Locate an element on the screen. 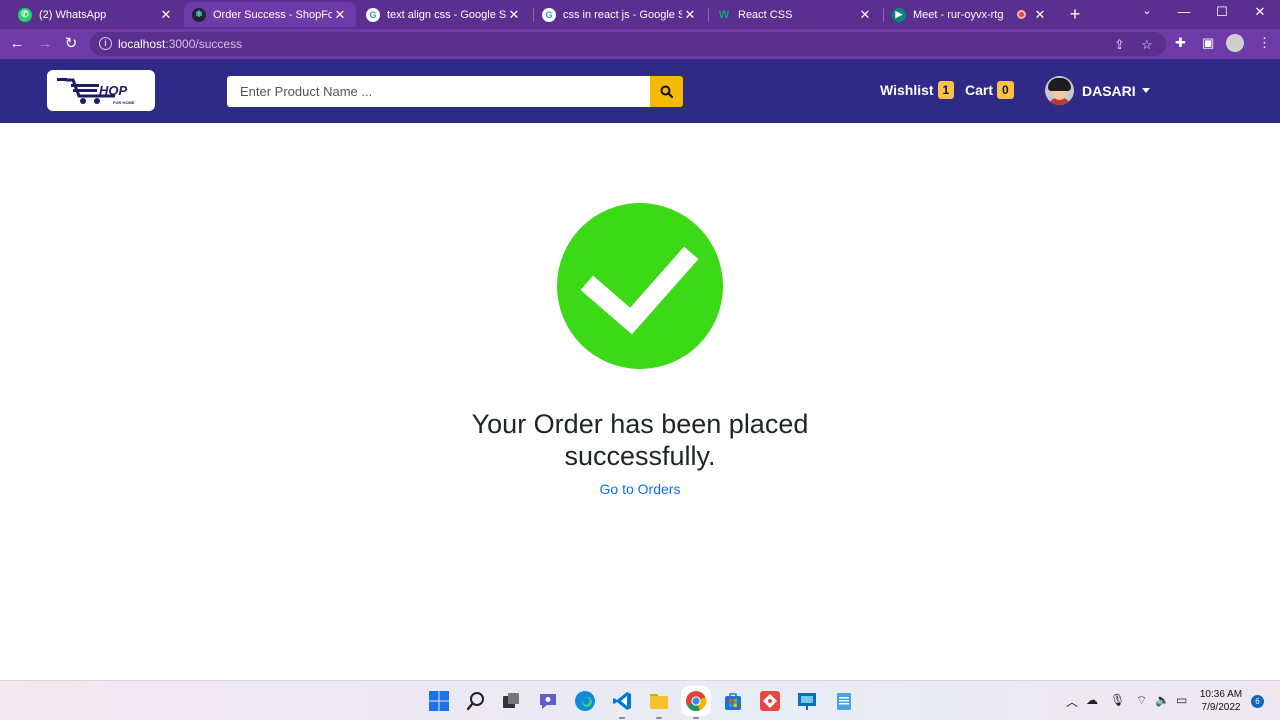 This screenshot has height=720, width=1280. windows-taskbar: ︿ ☁ 🎙 ⌔ 🔈 ▭ 10:36 AM 7/9/2022 6 is located at coordinates (640, 700).